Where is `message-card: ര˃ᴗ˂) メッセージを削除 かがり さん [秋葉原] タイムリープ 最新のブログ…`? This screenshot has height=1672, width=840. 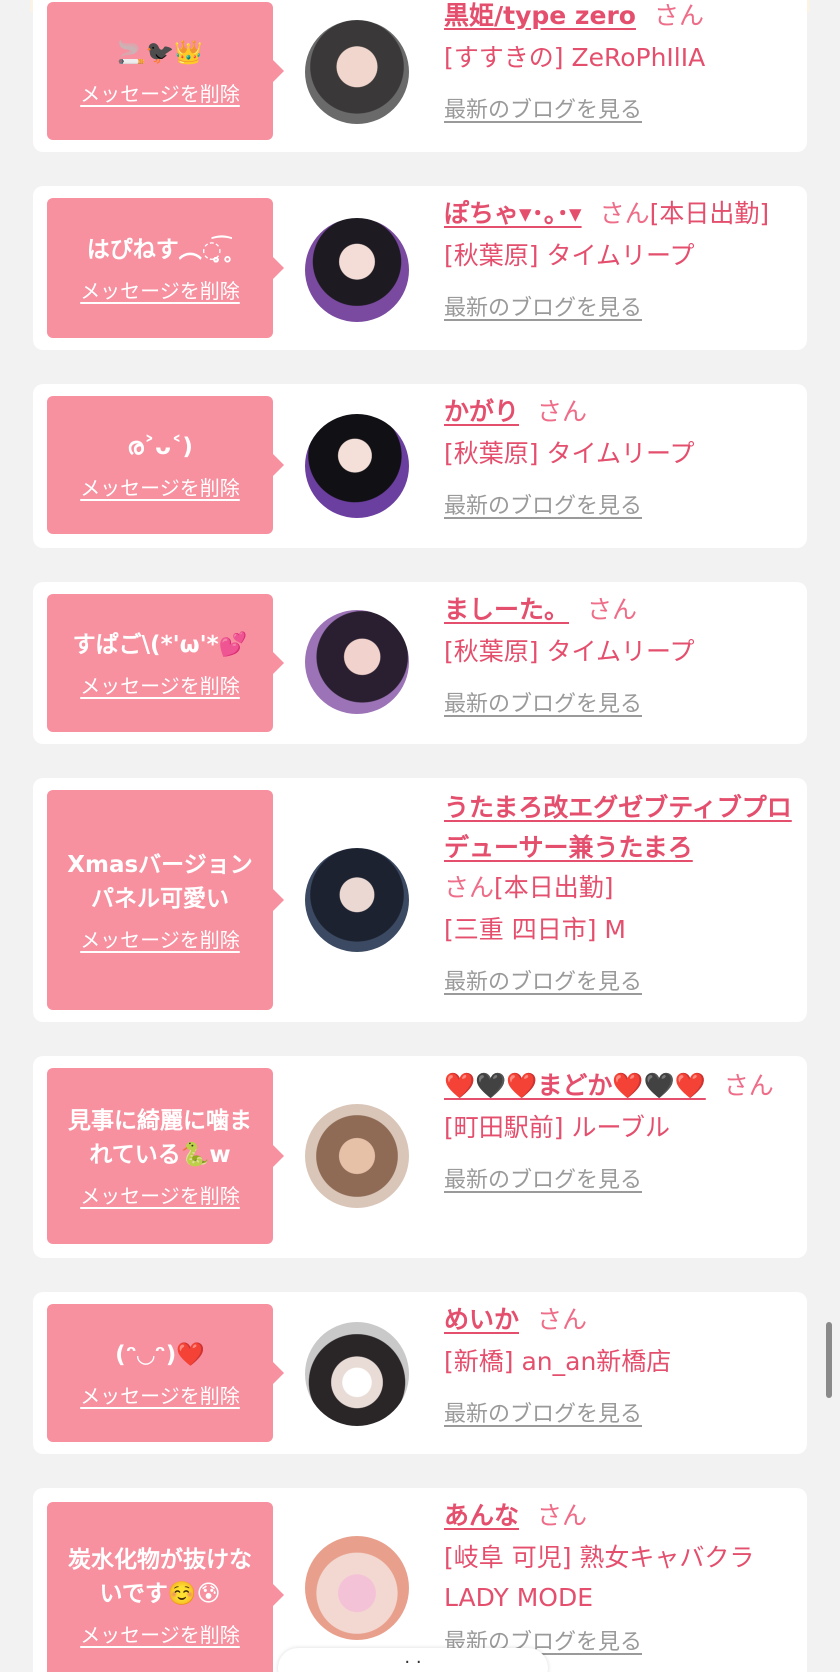
message-card: ര˃ᴗ˂) メッセージを削除 かがり さん [秋葉原] タイムリープ 最新のブログ… is located at coordinates (420, 466).